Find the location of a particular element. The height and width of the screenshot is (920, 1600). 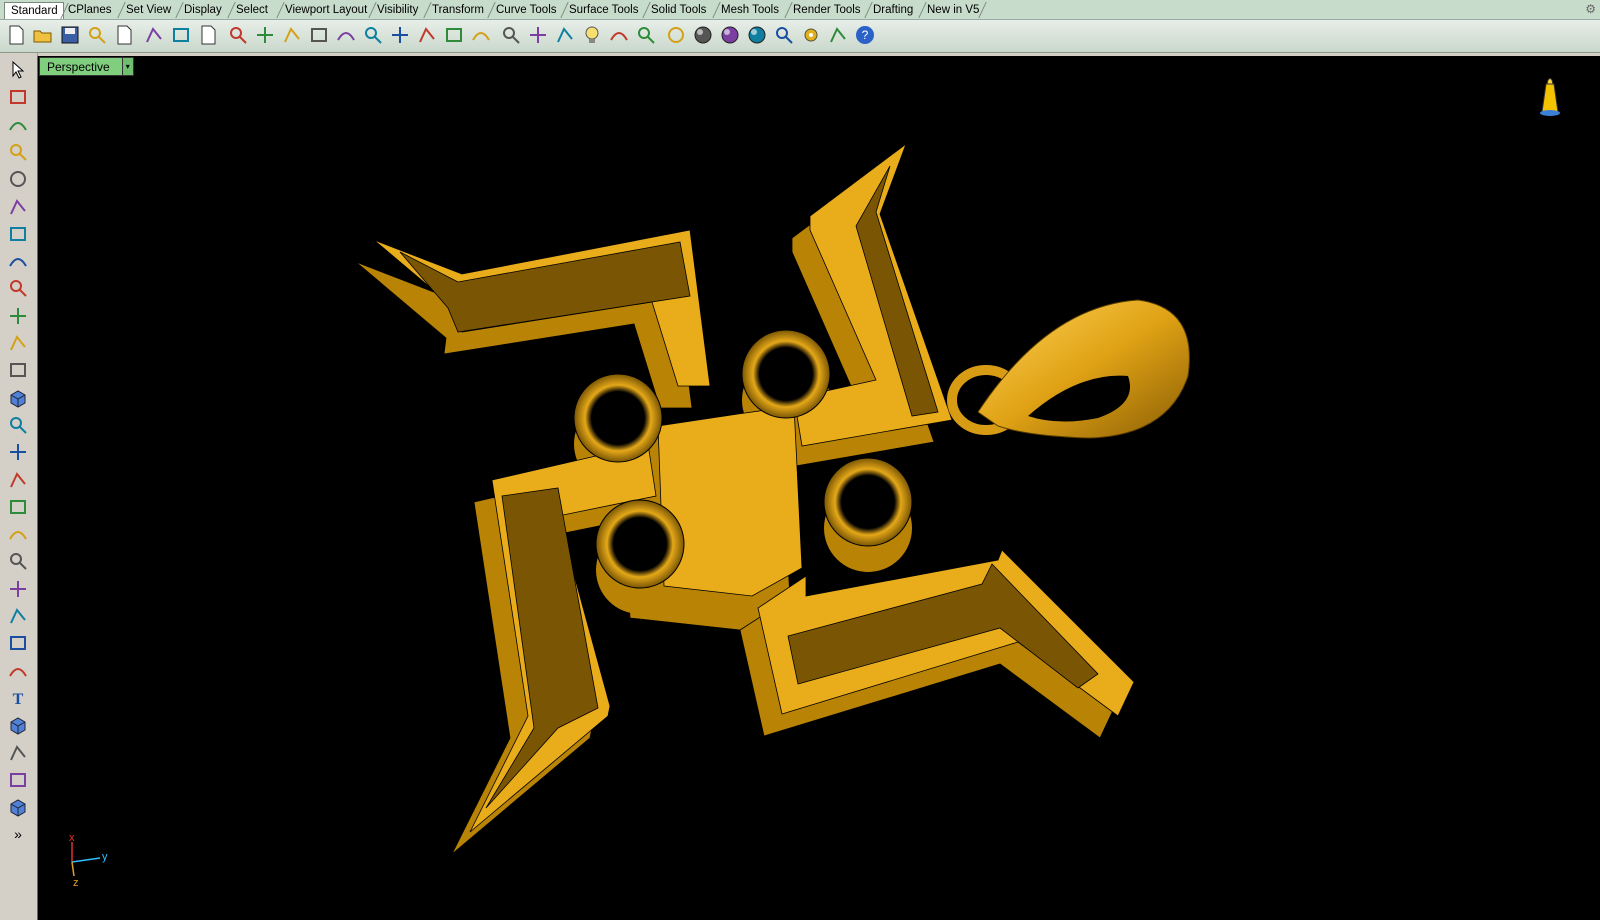

surface-icon is located at coordinates (18, 343).